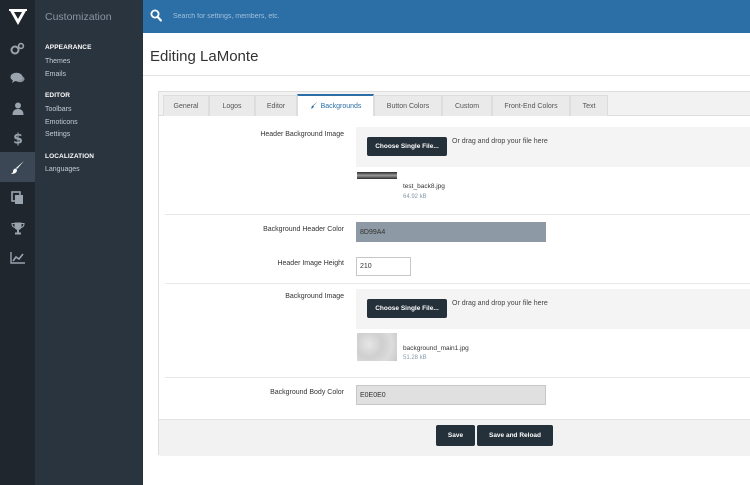 The height and width of the screenshot is (485, 750). I want to click on save-and-reload-button: Save and Reload, so click(515, 435).